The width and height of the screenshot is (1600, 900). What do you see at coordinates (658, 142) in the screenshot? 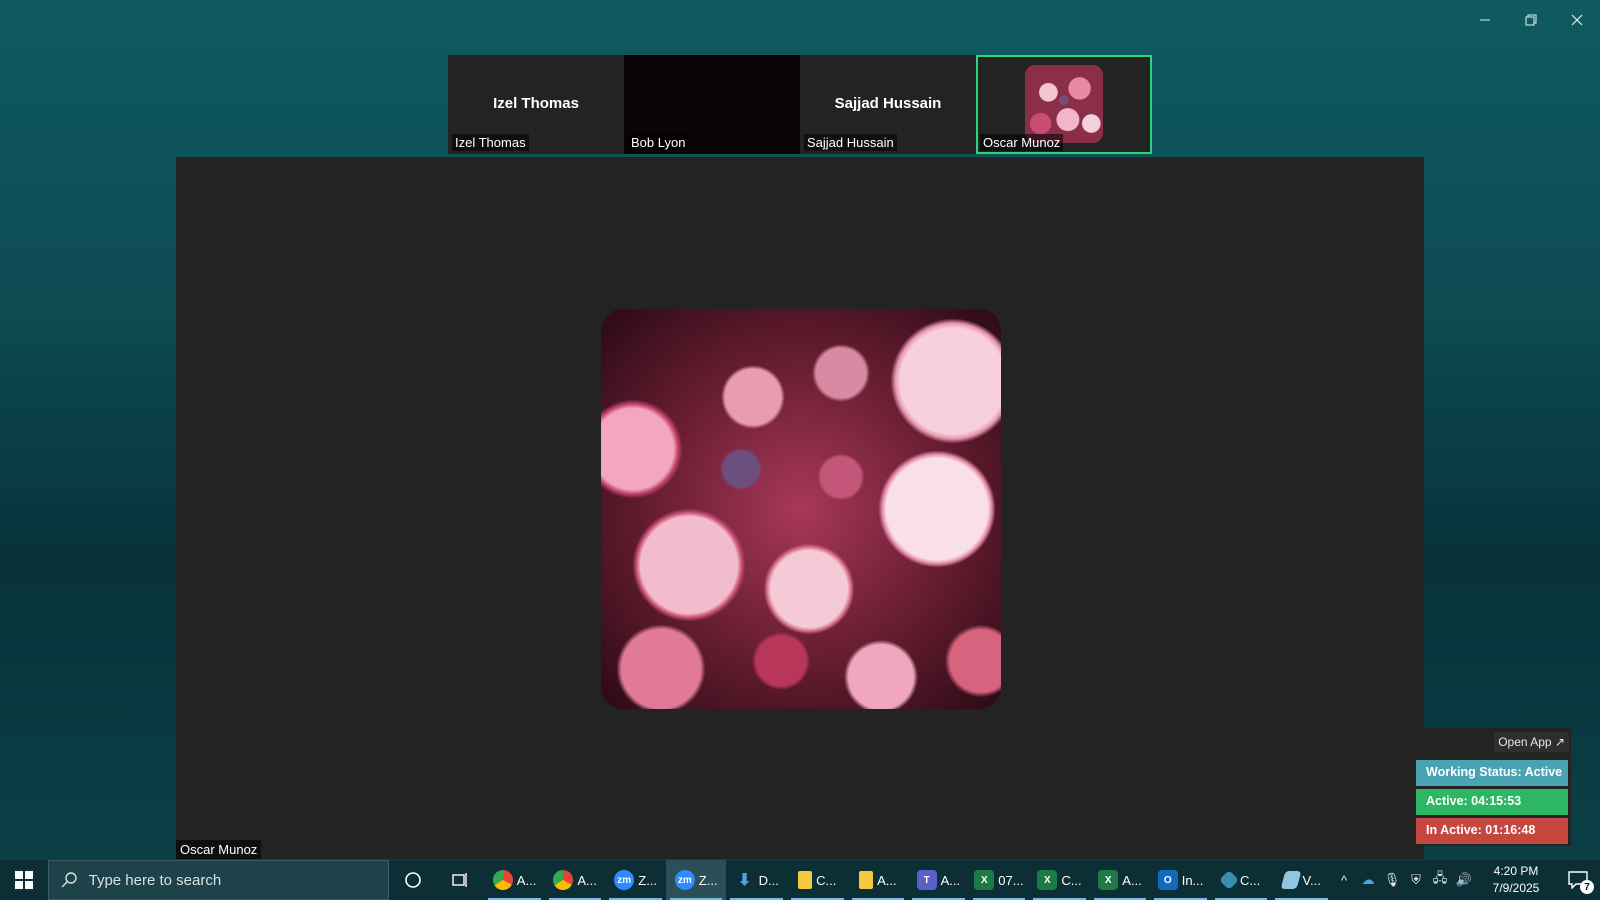
I see `participant-label: Bob Lyon` at bounding box center [658, 142].